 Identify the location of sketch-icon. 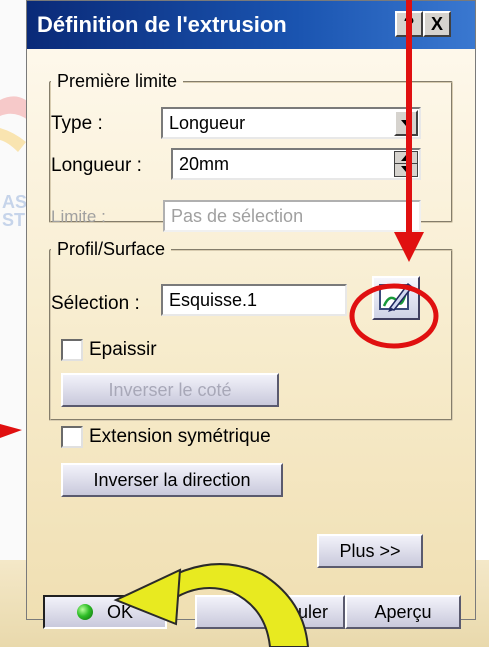
(396, 297).